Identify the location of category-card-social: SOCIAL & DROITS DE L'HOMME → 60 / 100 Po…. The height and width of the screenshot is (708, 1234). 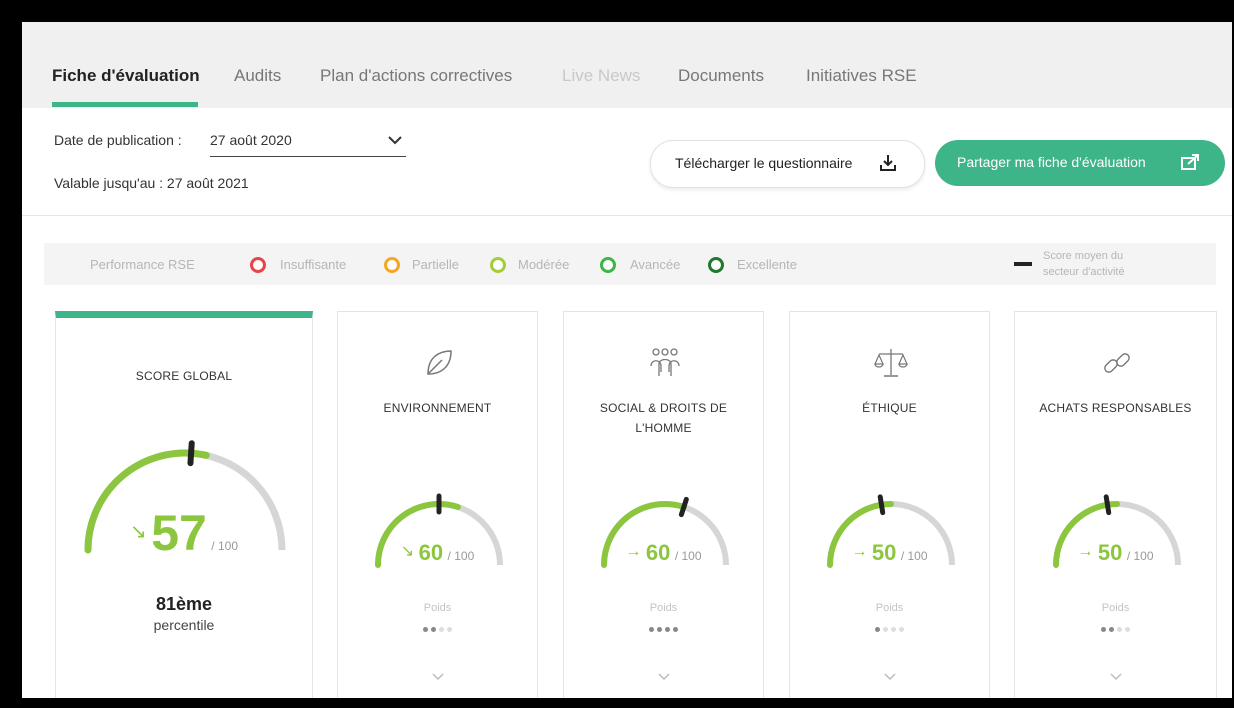
(663, 504).